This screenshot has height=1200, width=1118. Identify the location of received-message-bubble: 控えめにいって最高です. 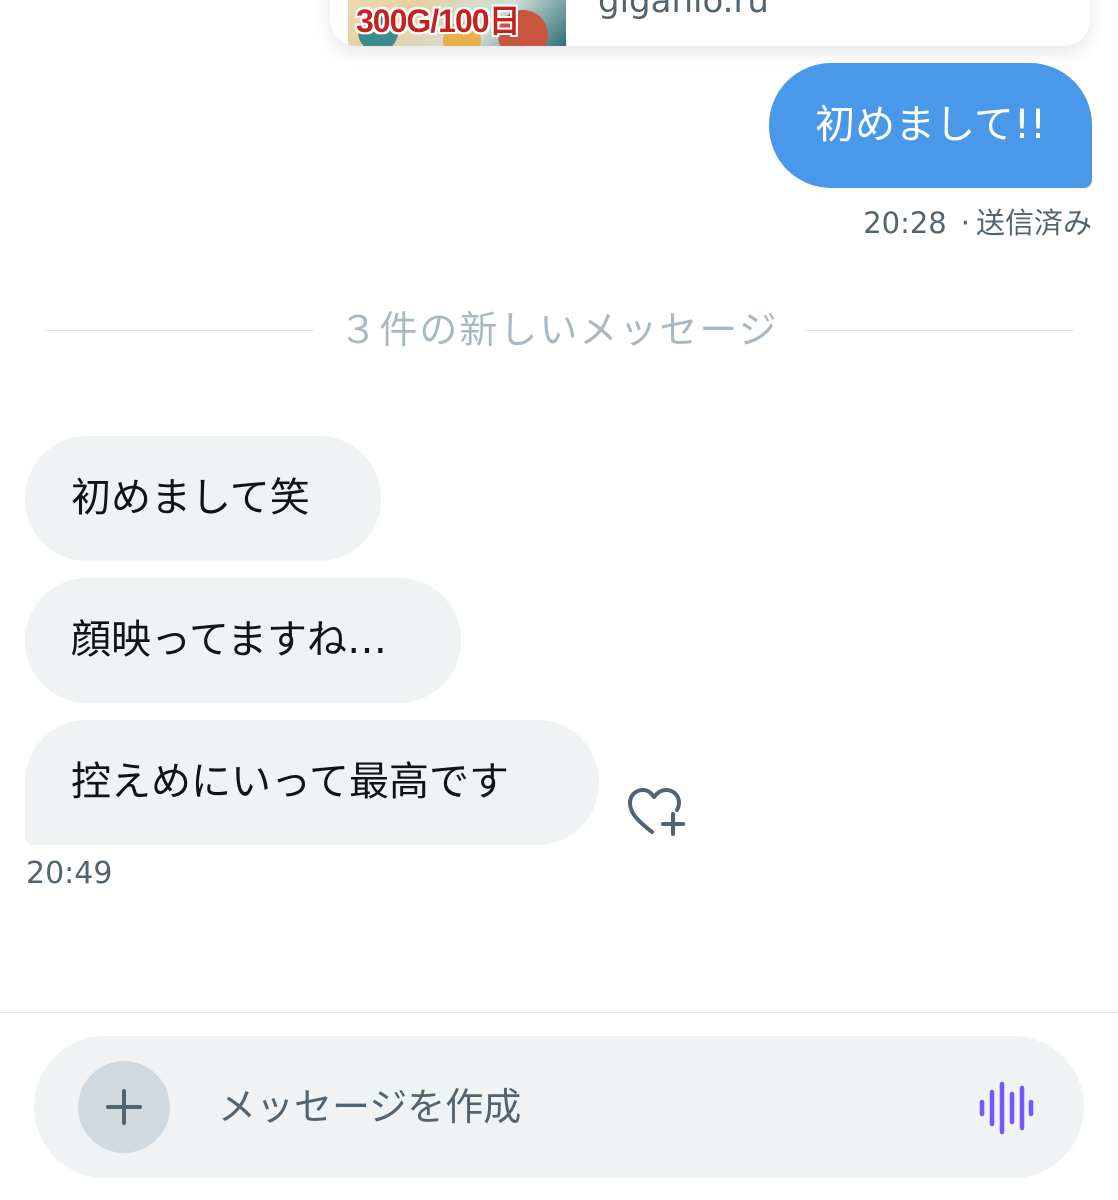
(312, 782).